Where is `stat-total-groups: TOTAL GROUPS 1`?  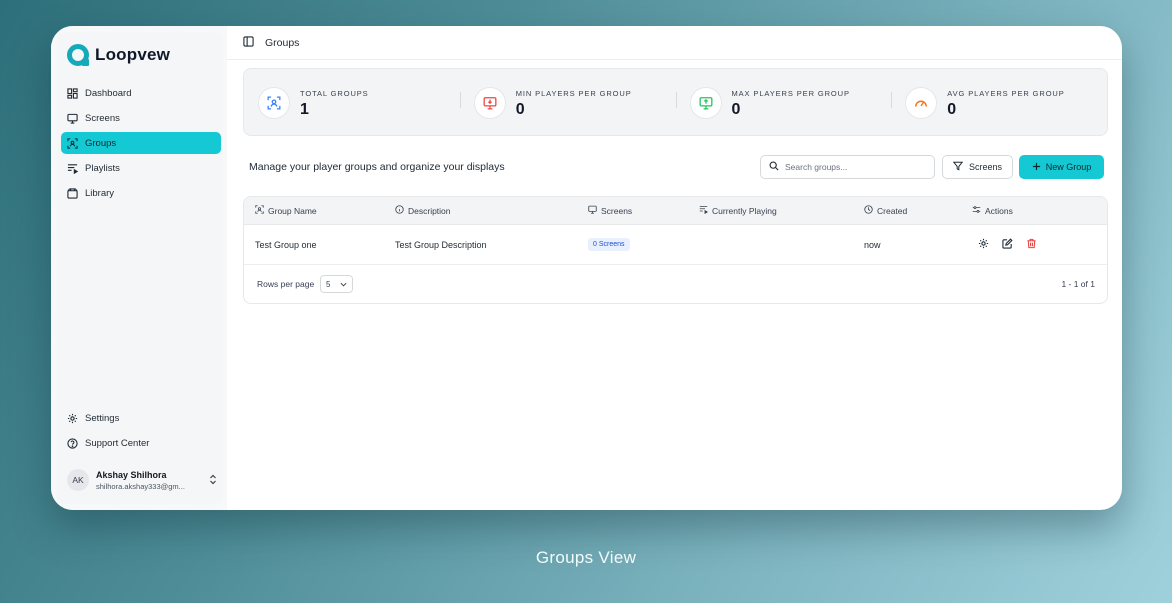 stat-total-groups: TOTAL GROUPS 1 is located at coordinates (352, 102).